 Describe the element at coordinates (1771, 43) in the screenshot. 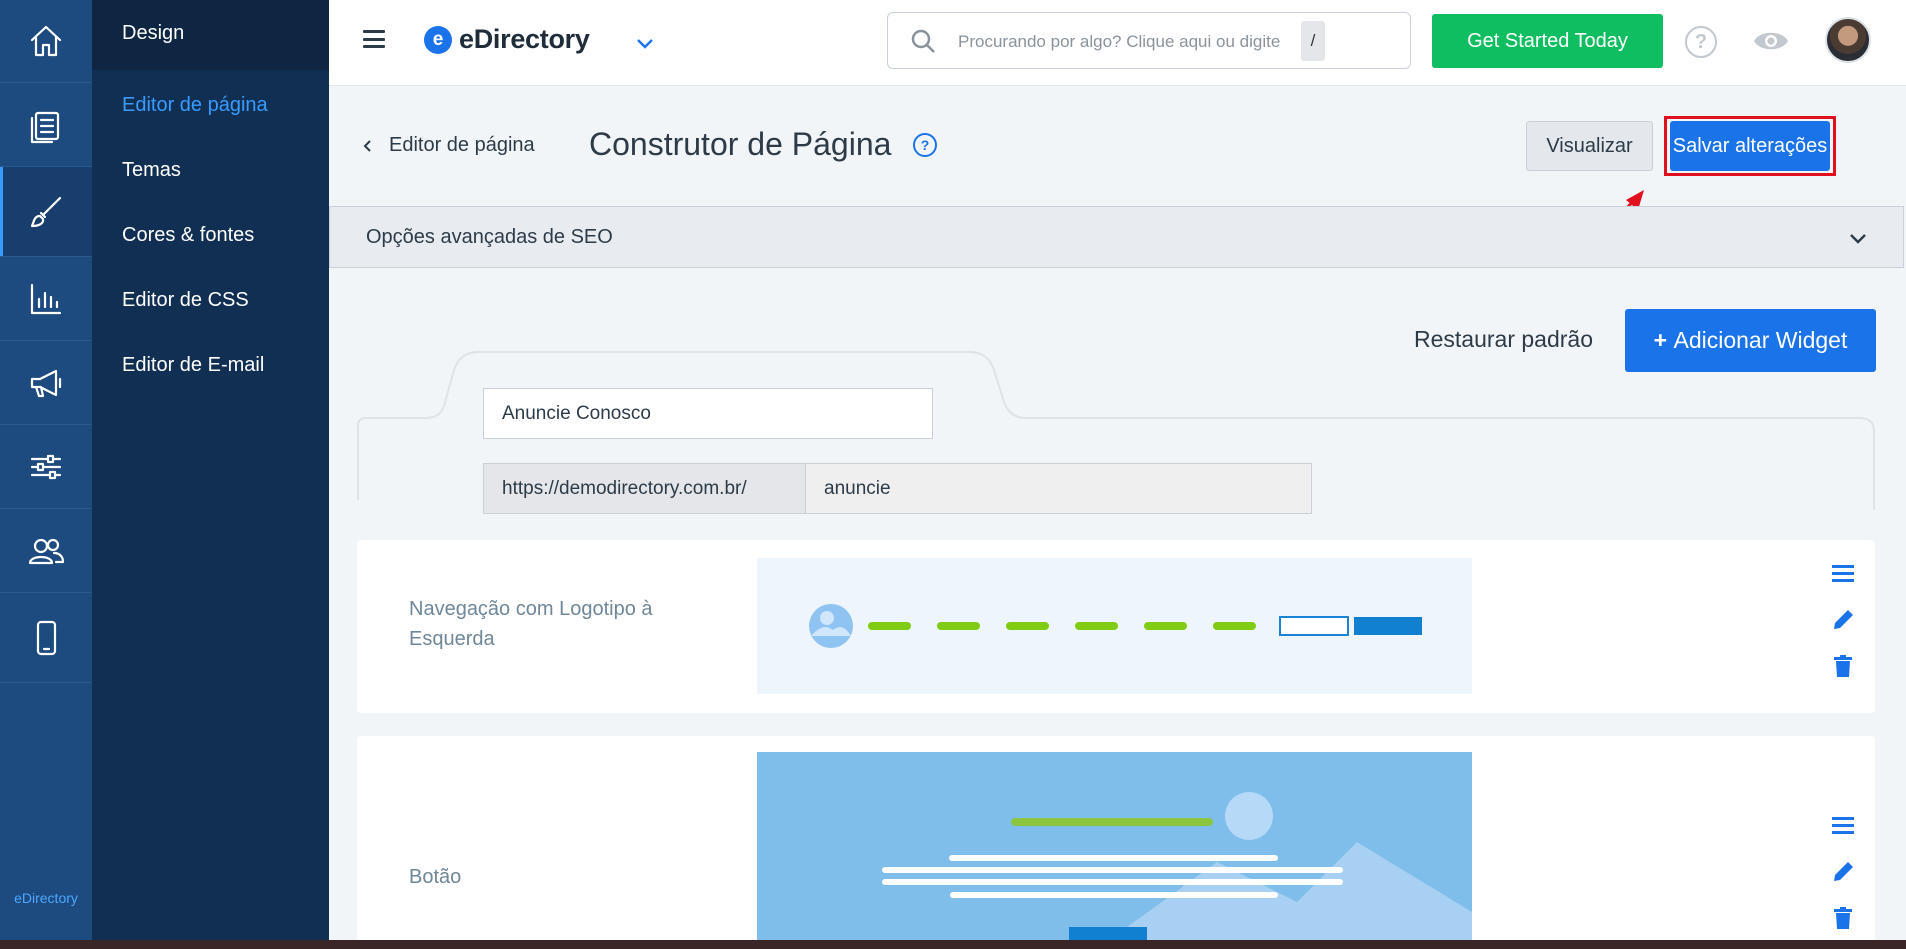

I see `eye-icon` at that location.